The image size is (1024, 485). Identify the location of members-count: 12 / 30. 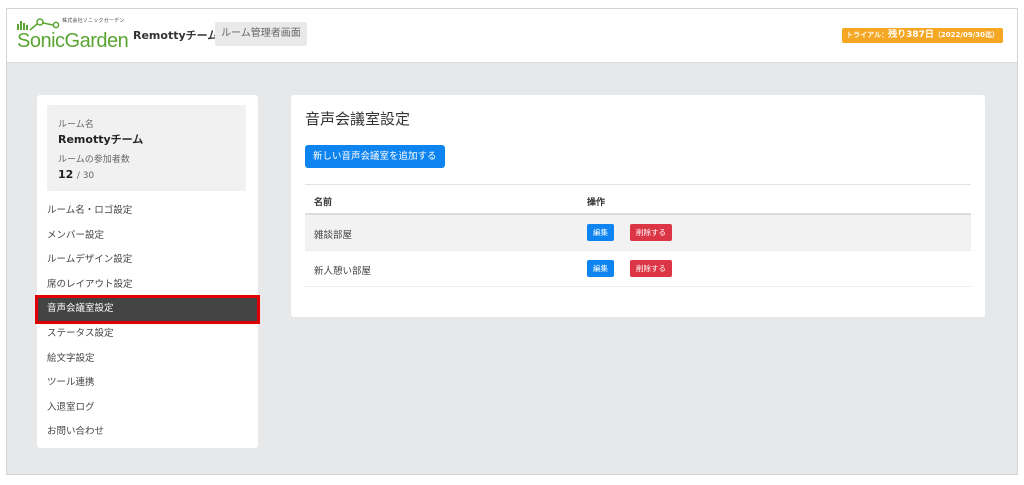
(76, 174).